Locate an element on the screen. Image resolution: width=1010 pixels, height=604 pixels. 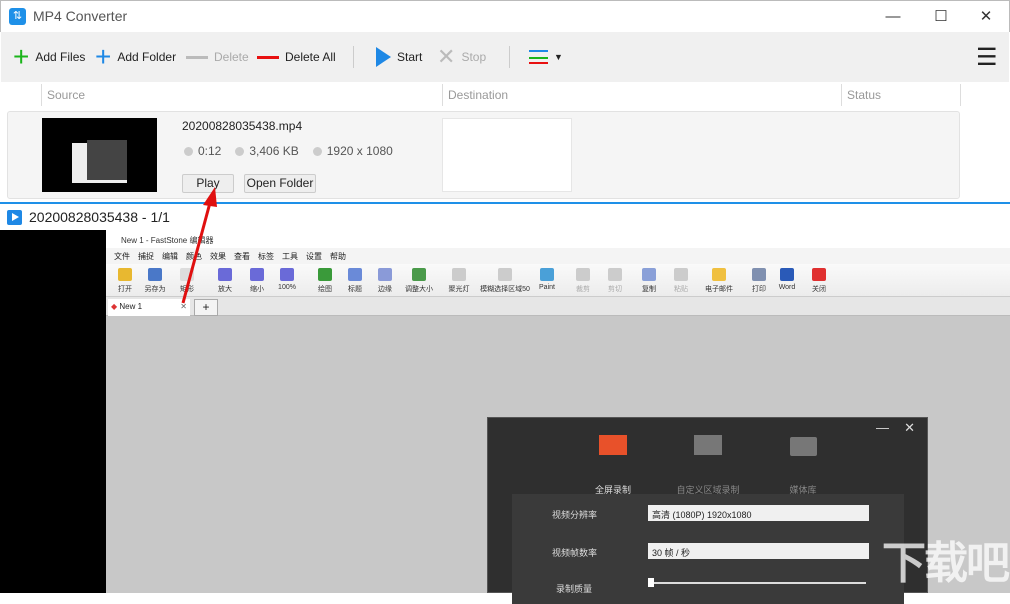
tool-label: 另存为 is located at coordinates (155, 289).